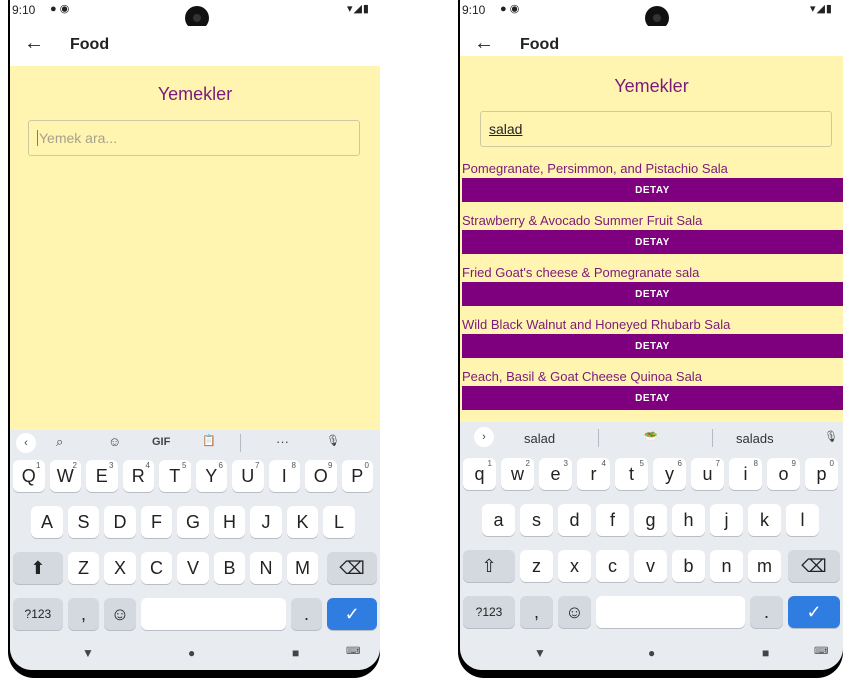  I want to click on page-heading: Yemekler, so click(195, 94).